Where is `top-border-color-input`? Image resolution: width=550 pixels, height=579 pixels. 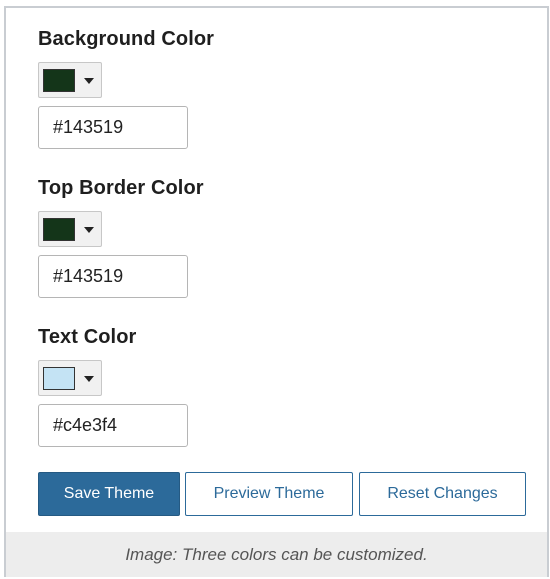
top-border-color-input is located at coordinates (113, 276).